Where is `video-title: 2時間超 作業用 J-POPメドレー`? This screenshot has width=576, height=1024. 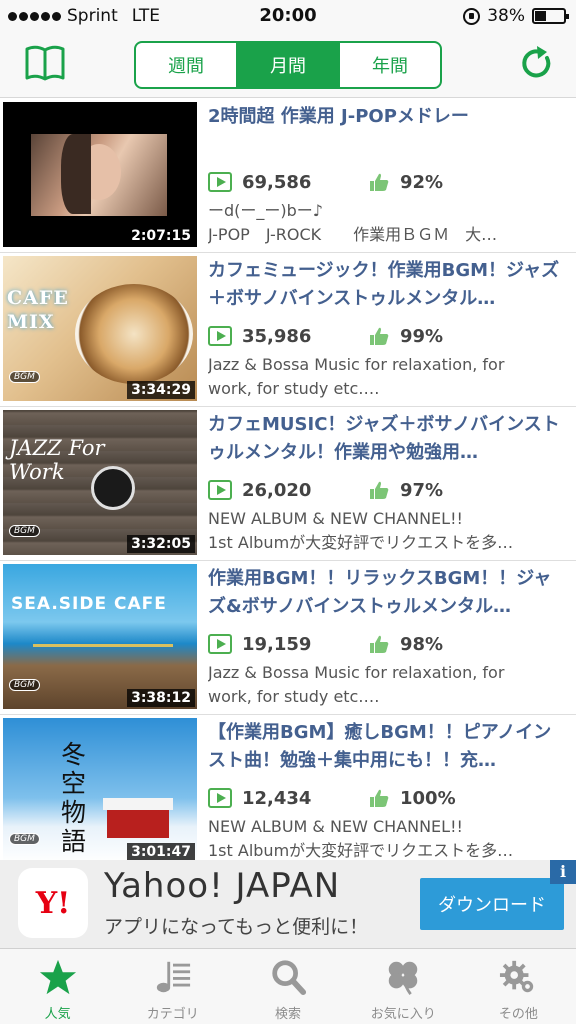
video-title: 2時間超 作業用 J-POPメドレー is located at coordinates (388, 131).